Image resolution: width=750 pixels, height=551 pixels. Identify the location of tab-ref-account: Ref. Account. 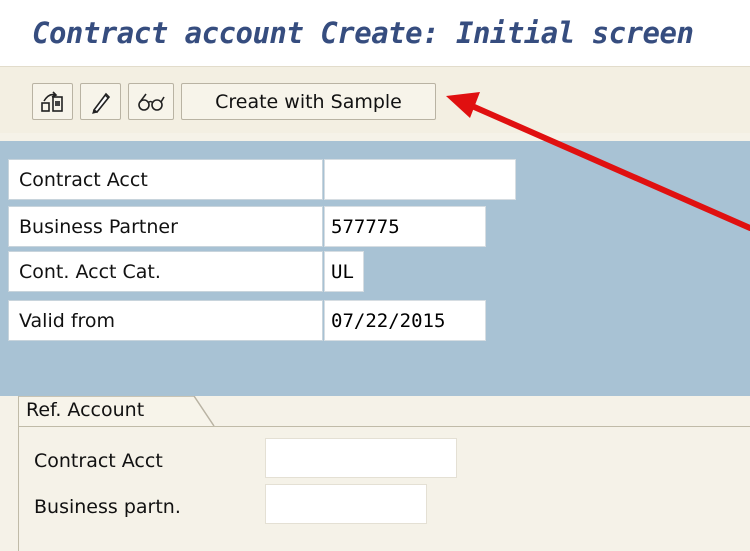
(118, 411).